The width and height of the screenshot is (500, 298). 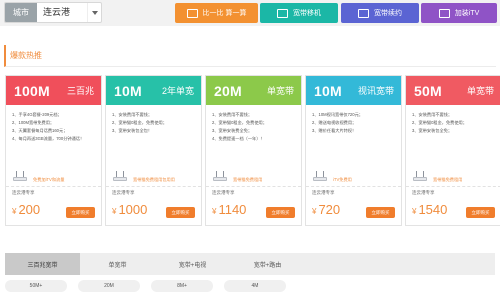 I want to click on section-header: 爆款热推, so click(x=250, y=56).